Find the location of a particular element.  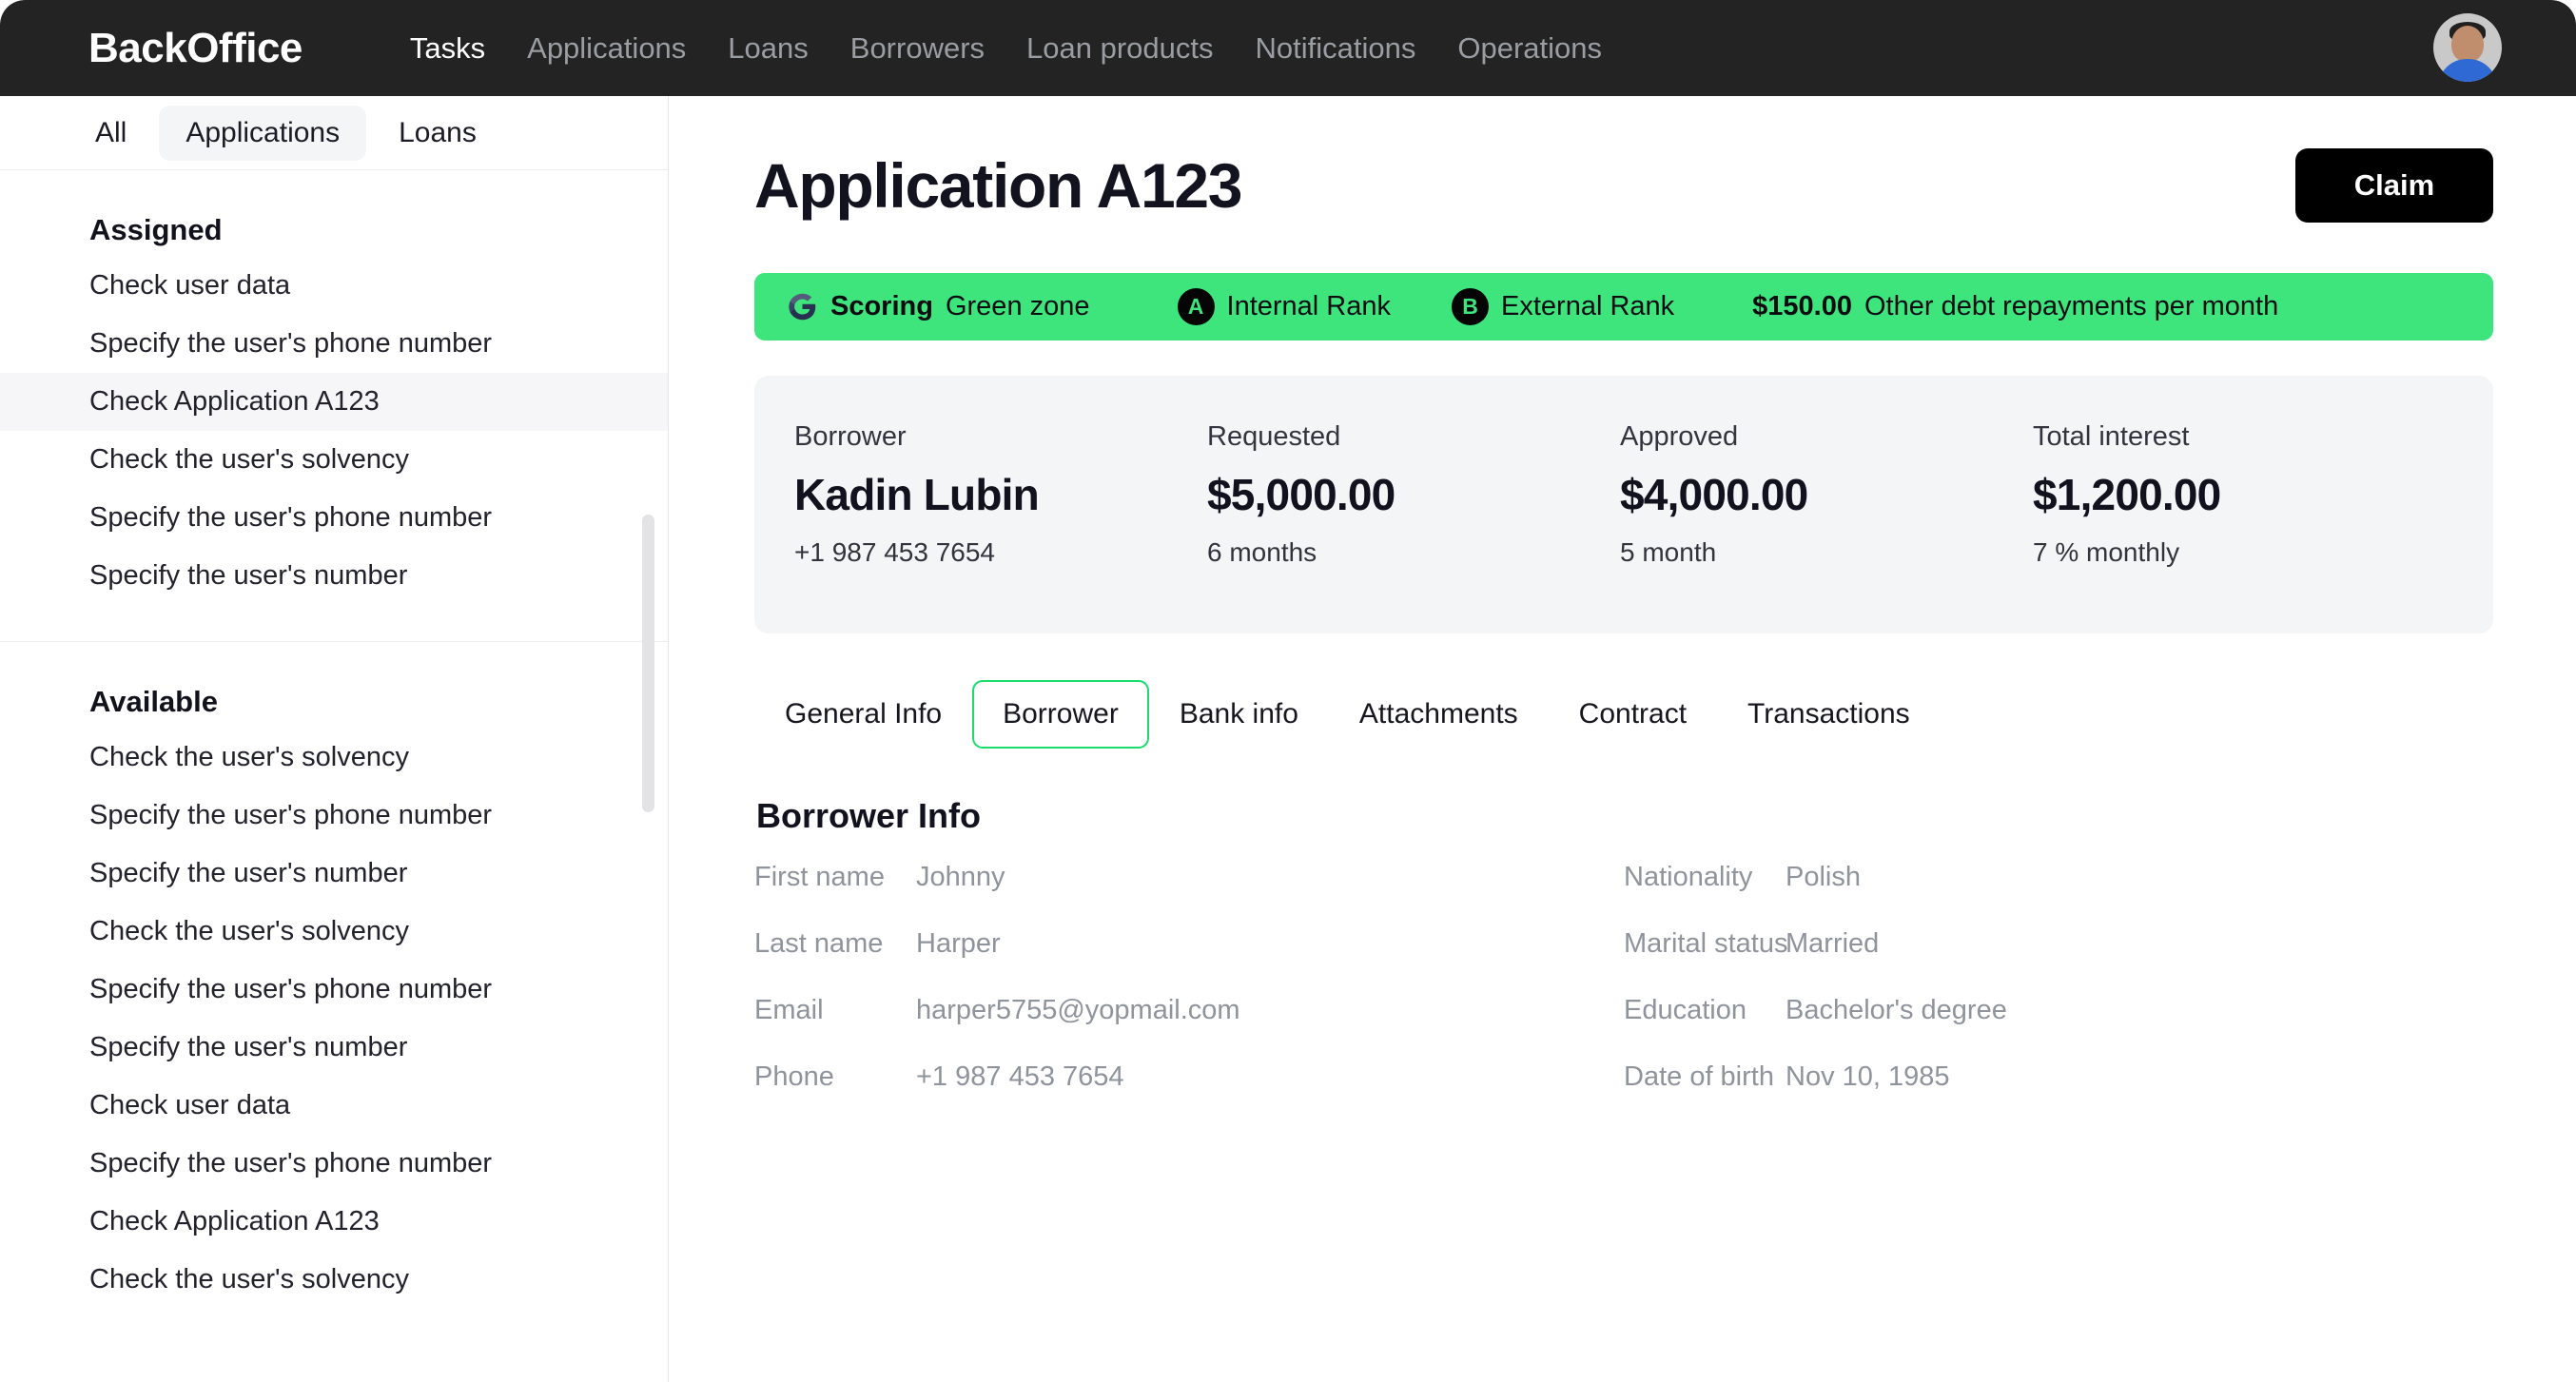

external-rank-badge: B is located at coordinates (1471, 306).